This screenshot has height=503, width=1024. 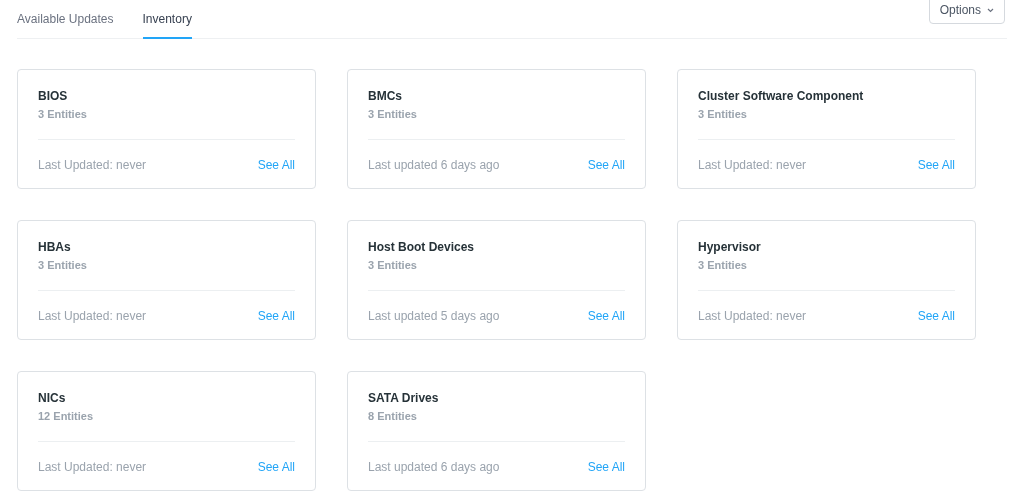 What do you see at coordinates (385, 96) in the screenshot?
I see `card-title: BMCs` at bounding box center [385, 96].